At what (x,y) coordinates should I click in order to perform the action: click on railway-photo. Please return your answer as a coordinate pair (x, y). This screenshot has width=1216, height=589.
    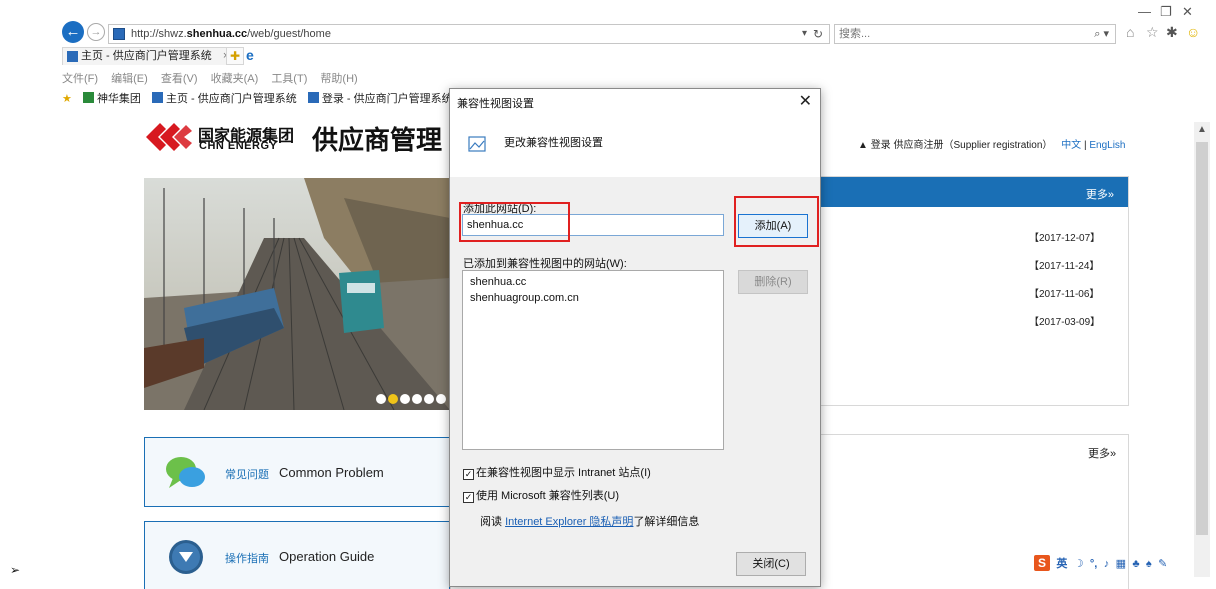
    Looking at the image, I should click on (297, 294).